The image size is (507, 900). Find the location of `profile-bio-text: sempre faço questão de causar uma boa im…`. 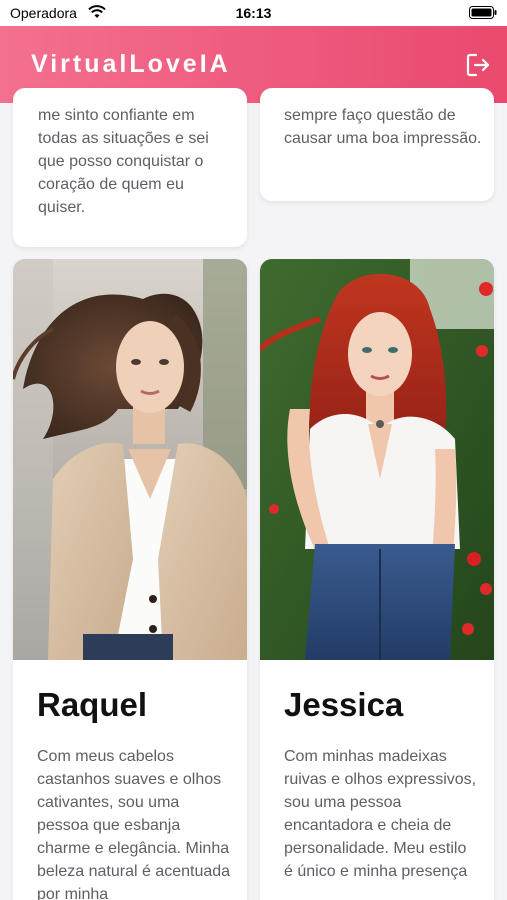

profile-bio-text: sempre faço questão de causar uma boa im… is located at coordinates (383, 127).